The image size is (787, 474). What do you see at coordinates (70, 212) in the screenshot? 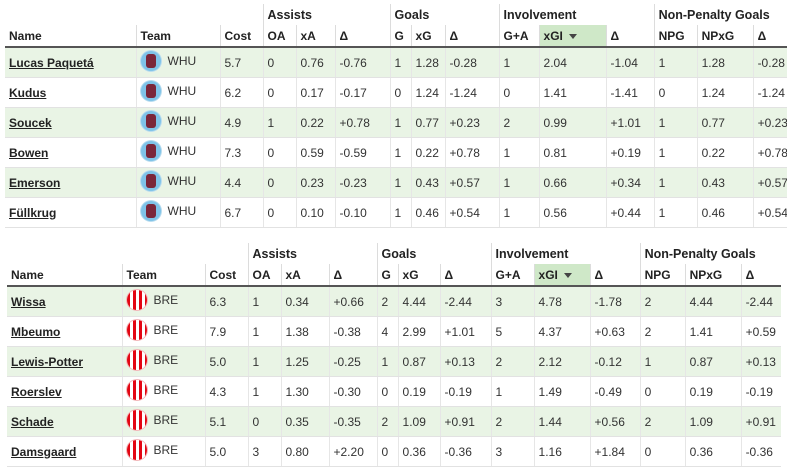
I see `player-name-cell: Füllkrug` at bounding box center [70, 212].